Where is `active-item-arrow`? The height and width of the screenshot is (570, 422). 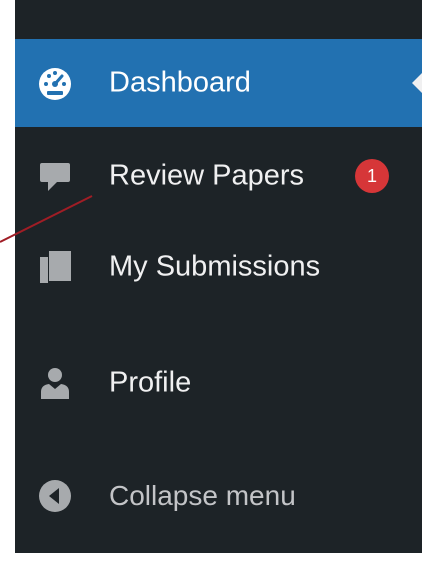
active-item-arrow is located at coordinates (417, 83).